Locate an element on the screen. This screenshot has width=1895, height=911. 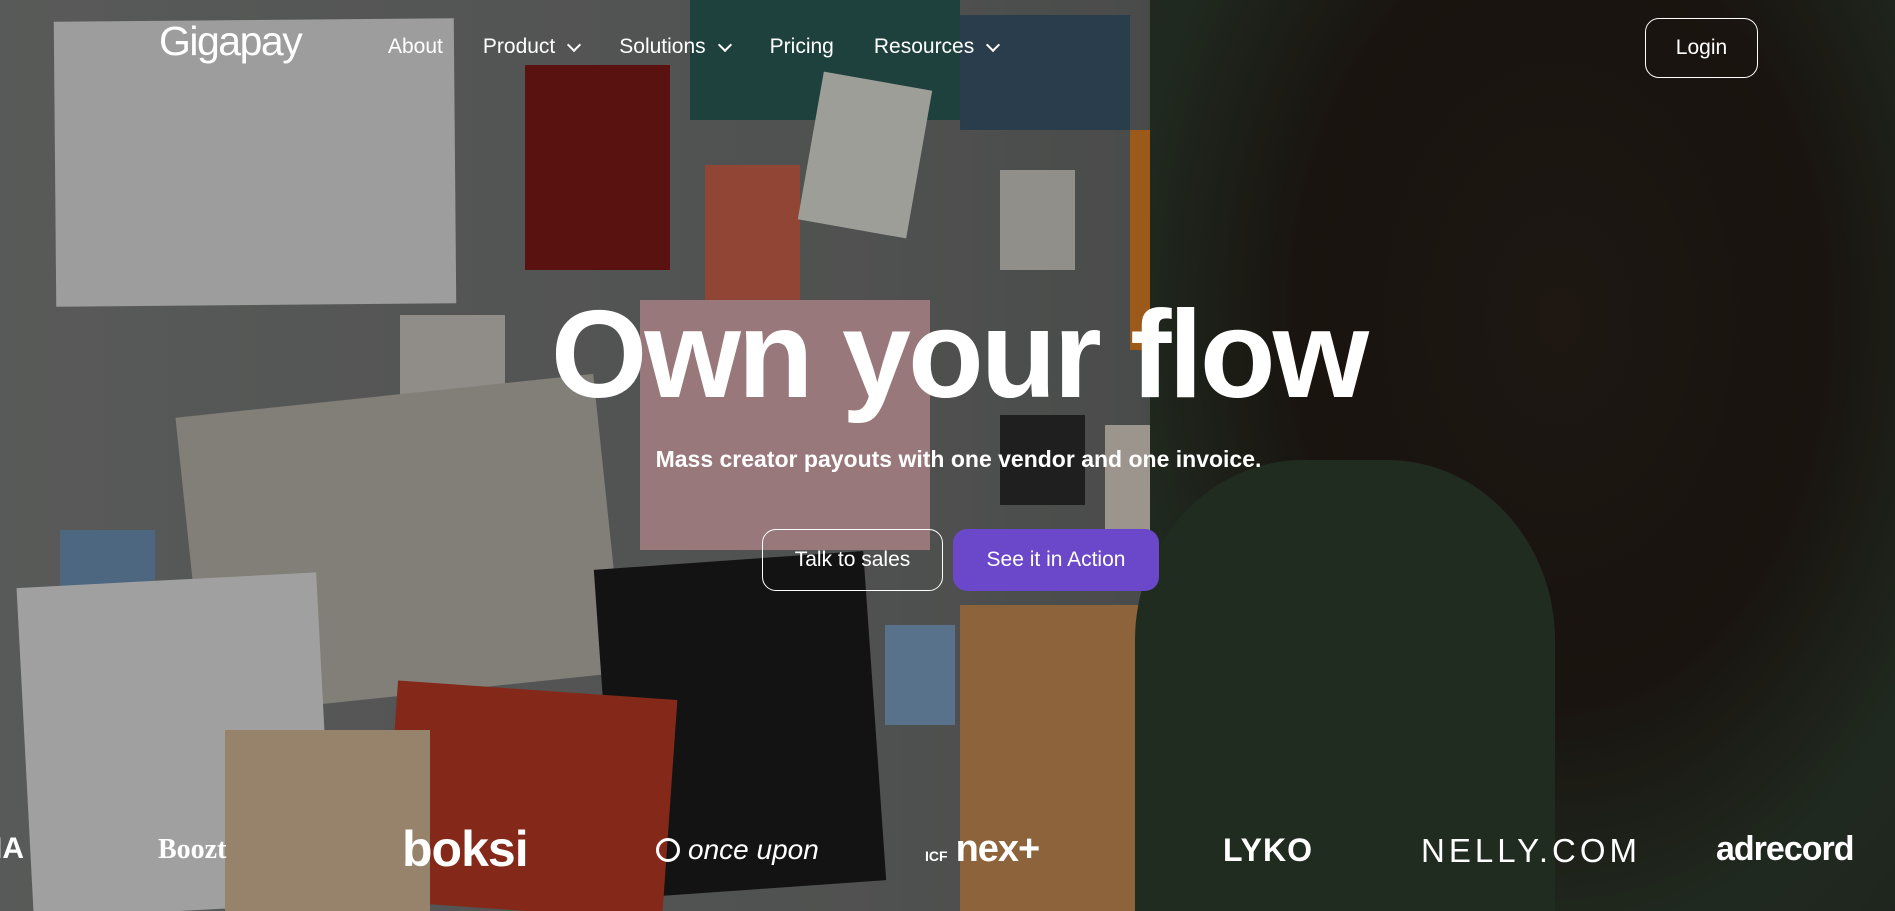
brand-logo-lyko: LYKO is located at coordinates (1268, 850).